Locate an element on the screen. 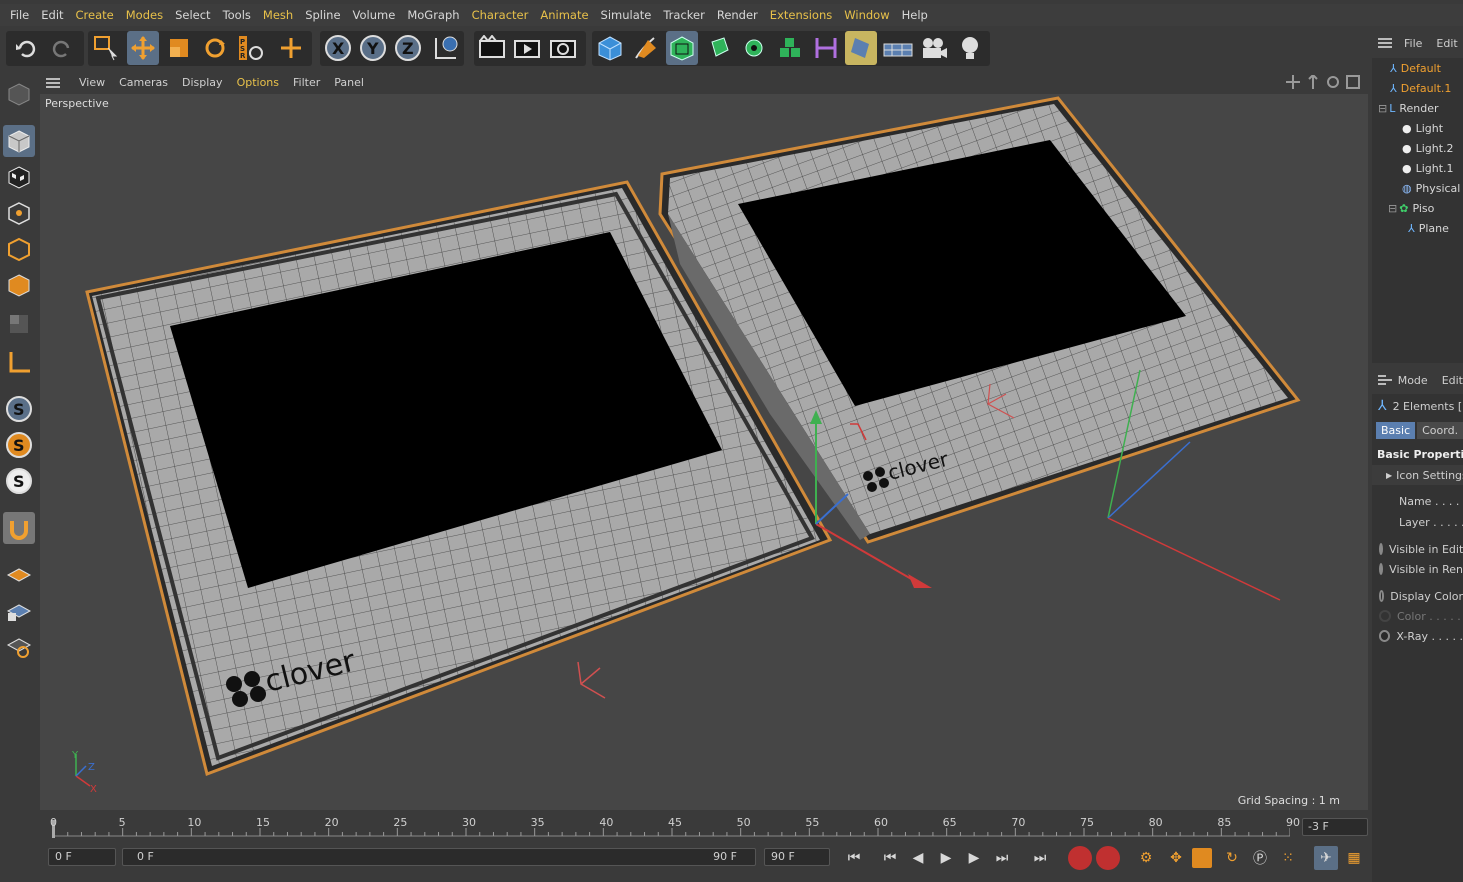  workplane-icon is located at coordinates (19, 574).